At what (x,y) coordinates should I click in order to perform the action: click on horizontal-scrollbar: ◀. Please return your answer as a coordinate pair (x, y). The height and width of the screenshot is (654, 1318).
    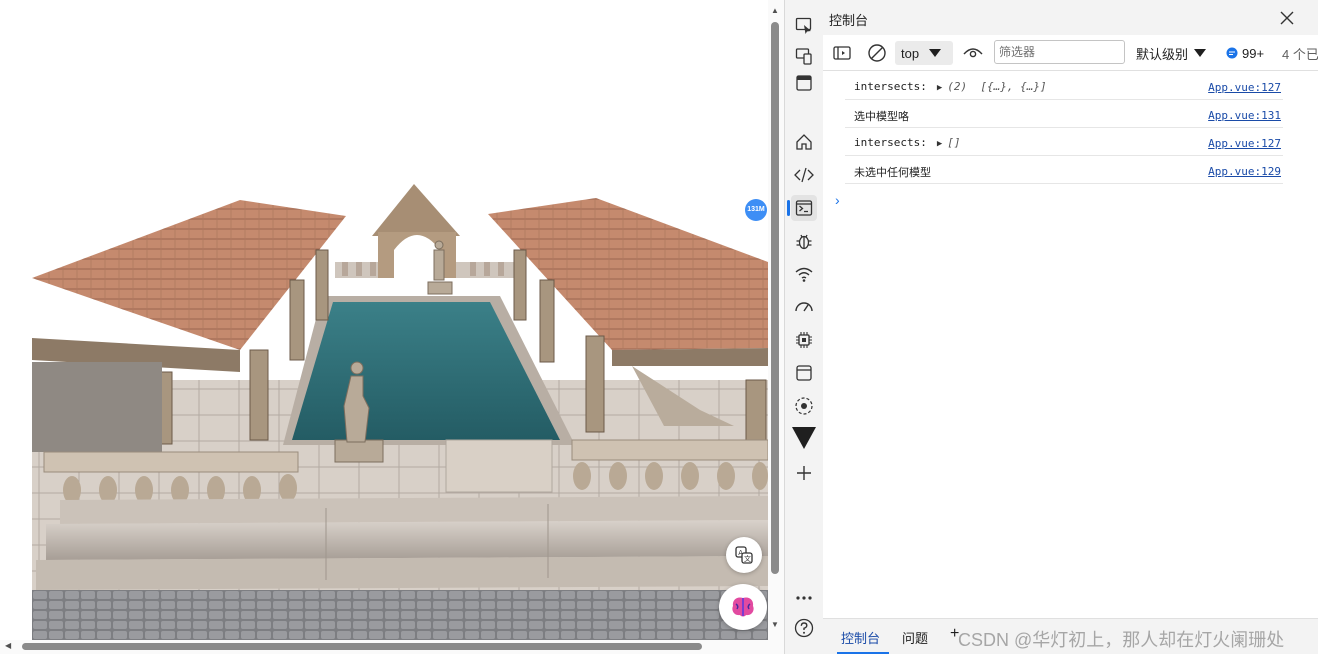
    Looking at the image, I should click on (392, 647).